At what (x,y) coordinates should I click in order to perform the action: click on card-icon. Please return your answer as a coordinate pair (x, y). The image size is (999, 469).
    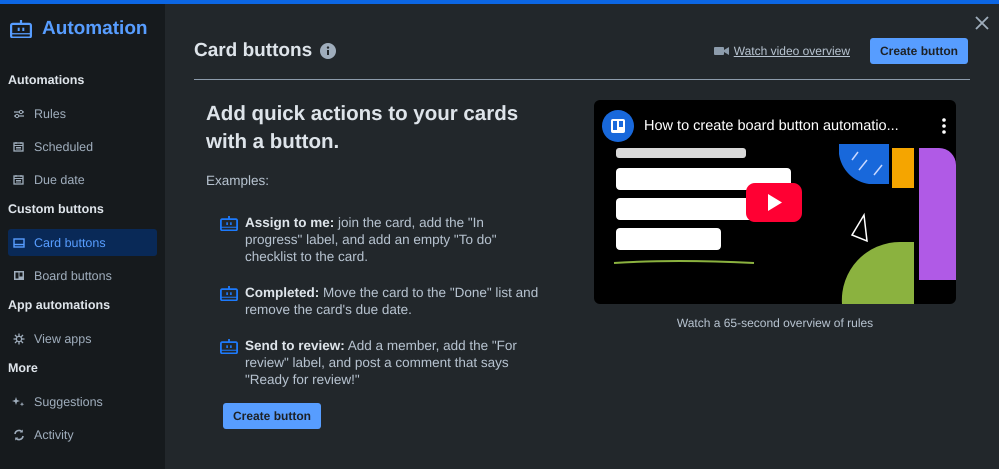
    Looking at the image, I should click on (18, 243).